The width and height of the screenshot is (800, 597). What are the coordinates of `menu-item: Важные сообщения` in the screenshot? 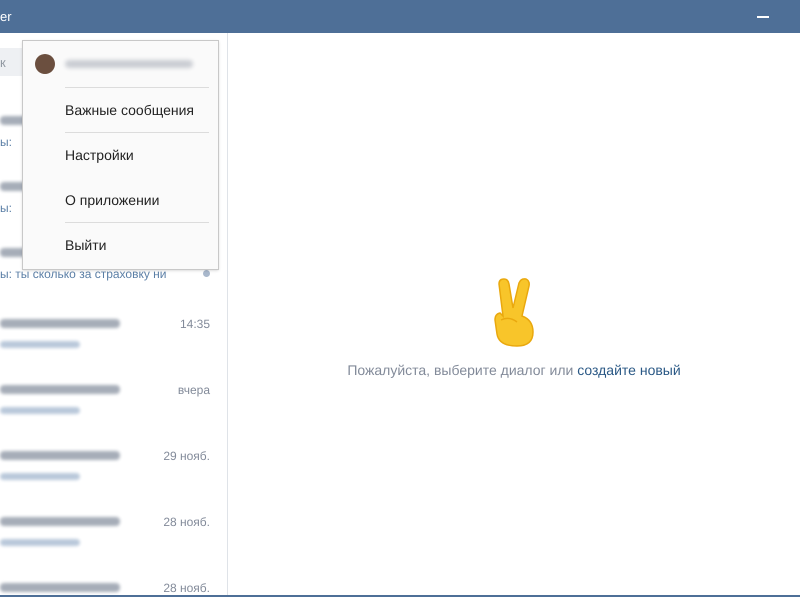 It's located at (120, 110).